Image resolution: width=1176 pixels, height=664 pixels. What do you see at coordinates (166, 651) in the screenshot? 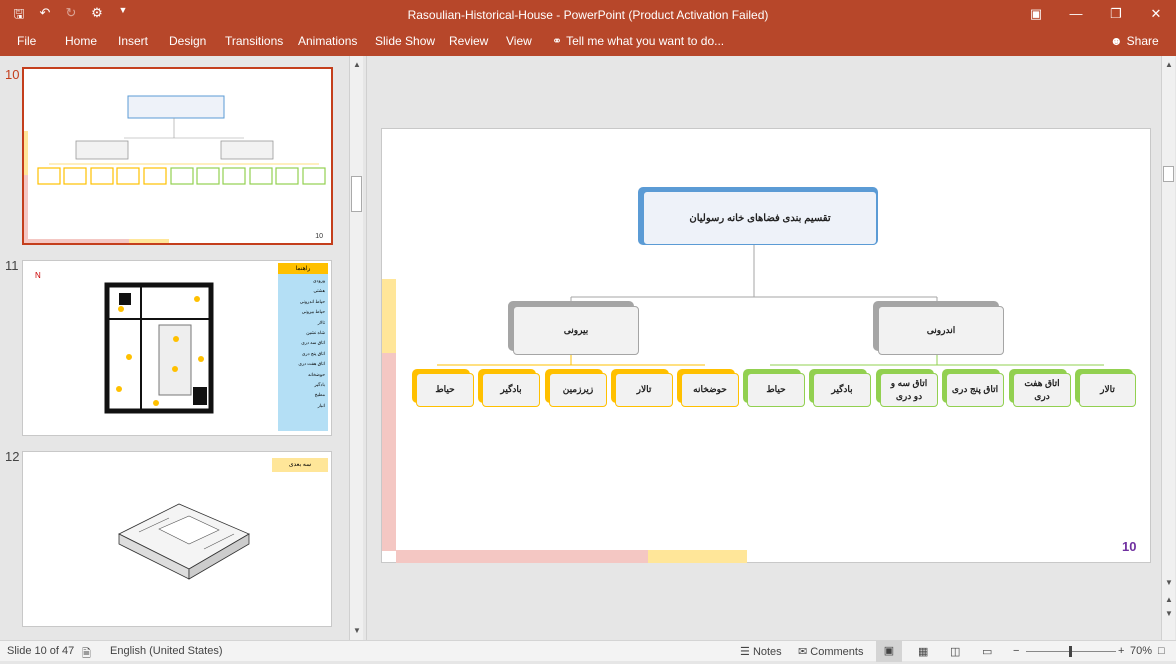
I see `language-indicator: English (United States)` at bounding box center [166, 651].